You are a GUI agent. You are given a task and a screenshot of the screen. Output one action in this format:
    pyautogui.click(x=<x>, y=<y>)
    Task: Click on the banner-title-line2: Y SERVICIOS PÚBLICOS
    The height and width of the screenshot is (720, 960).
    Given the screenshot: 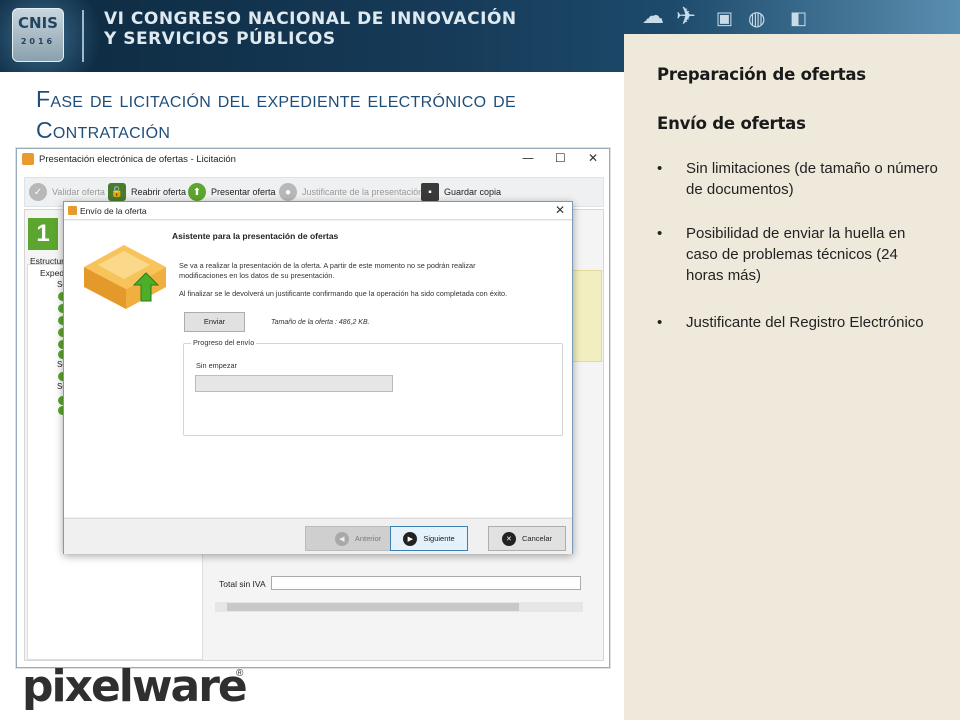 What is the action you would take?
    pyautogui.click(x=220, y=39)
    